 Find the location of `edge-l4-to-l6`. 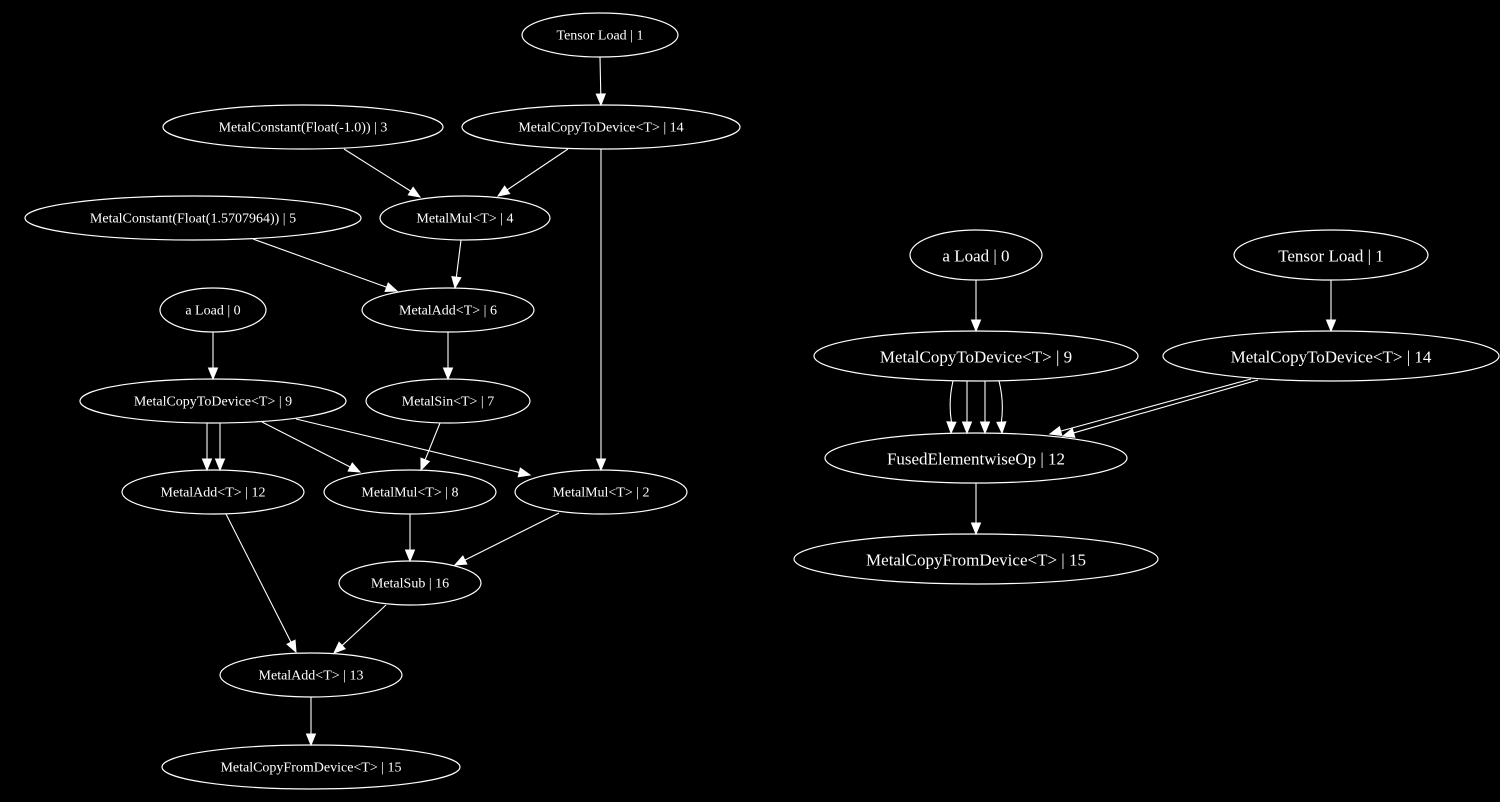

edge-l4-to-l6 is located at coordinates (456, 264).